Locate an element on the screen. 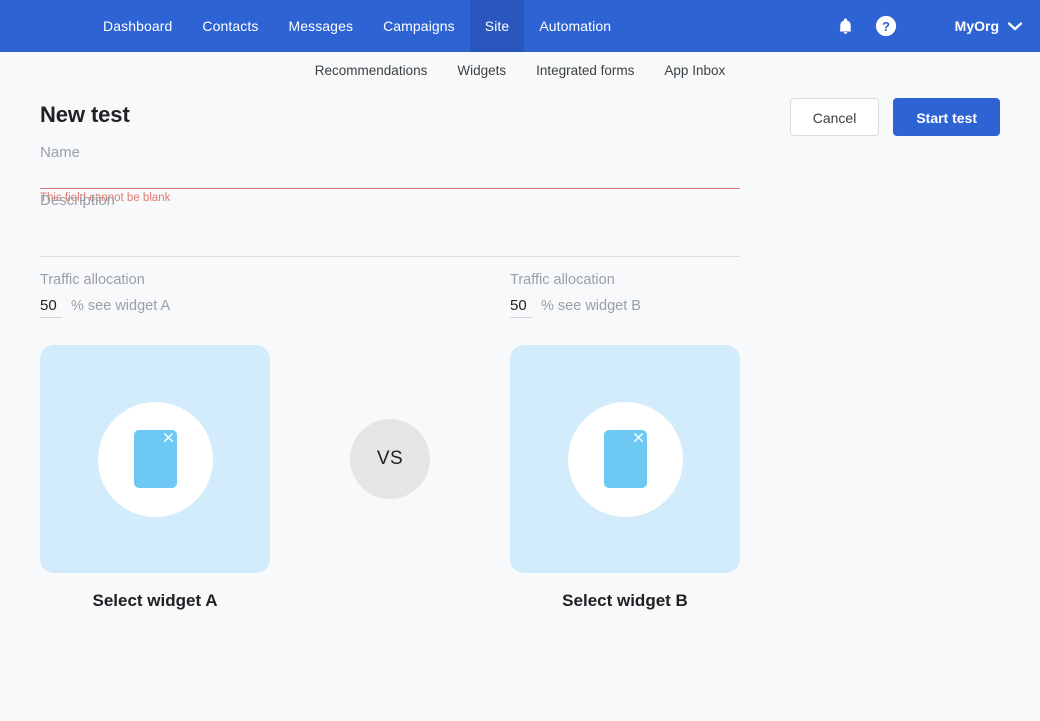 The height and width of the screenshot is (721, 1040). nav-item-label: Dashboard is located at coordinates (138, 26).